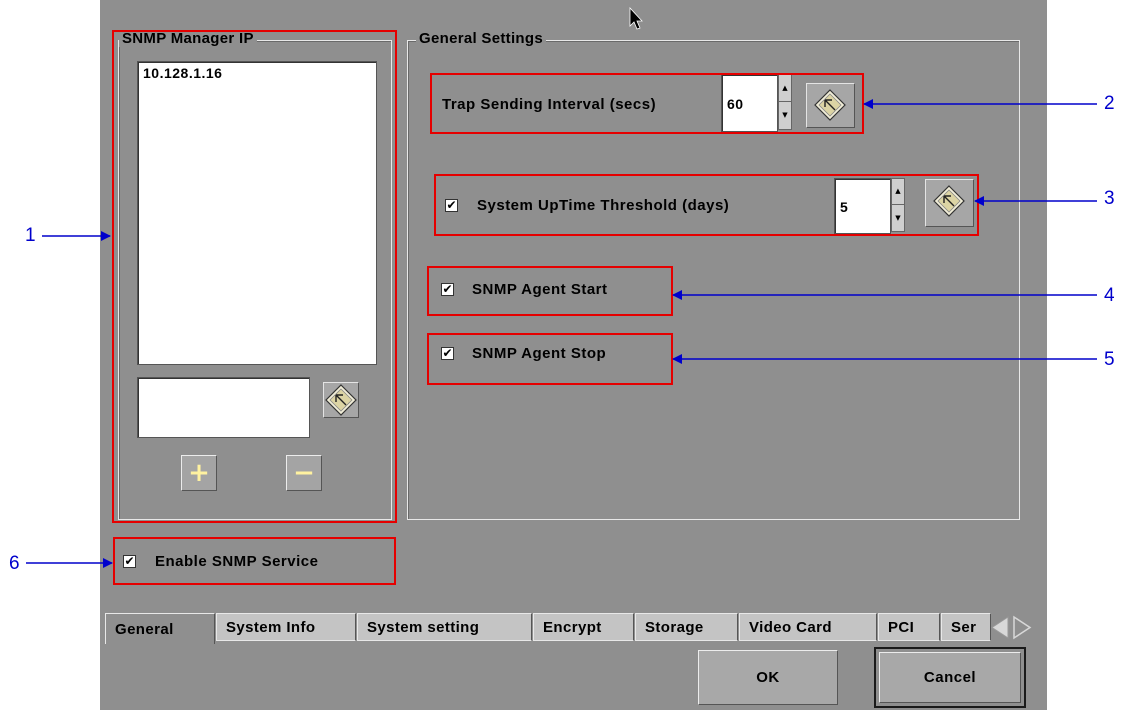 The height and width of the screenshot is (710, 1129). What do you see at coordinates (30, 235) in the screenshot?
I see `annotation-1: 1` at bounding box center [30, 235].